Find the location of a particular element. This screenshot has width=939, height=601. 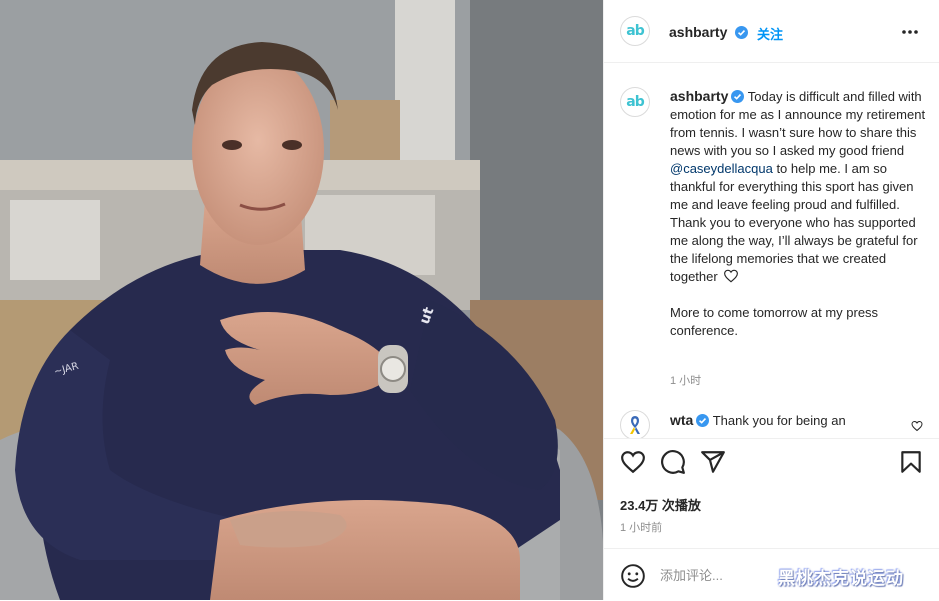

author-avatar-text: ab is located at coordinates (635, 31).